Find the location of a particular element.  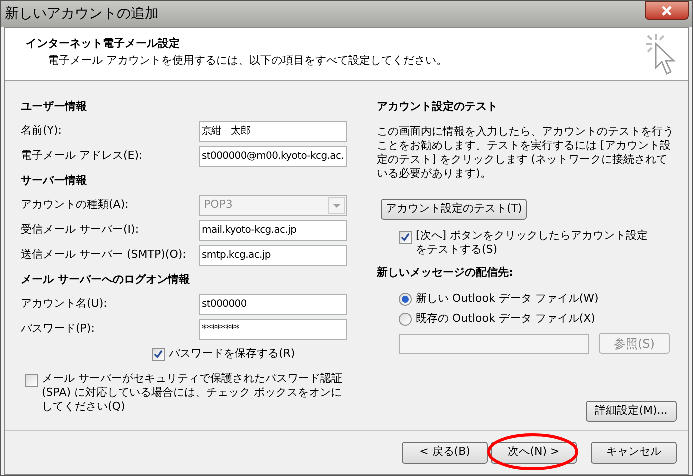

test-account-button: アカウント設定のテスト(T) is located at coordinates (454, 209).